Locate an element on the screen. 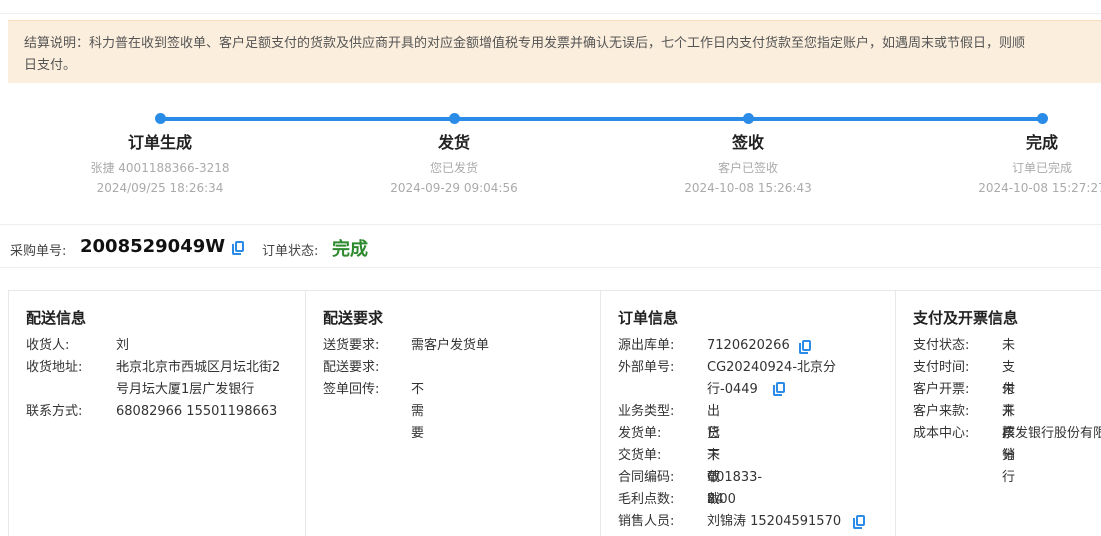 The image size is (1101, 536). step-title: 签收 is located at coordinates (747, 142).